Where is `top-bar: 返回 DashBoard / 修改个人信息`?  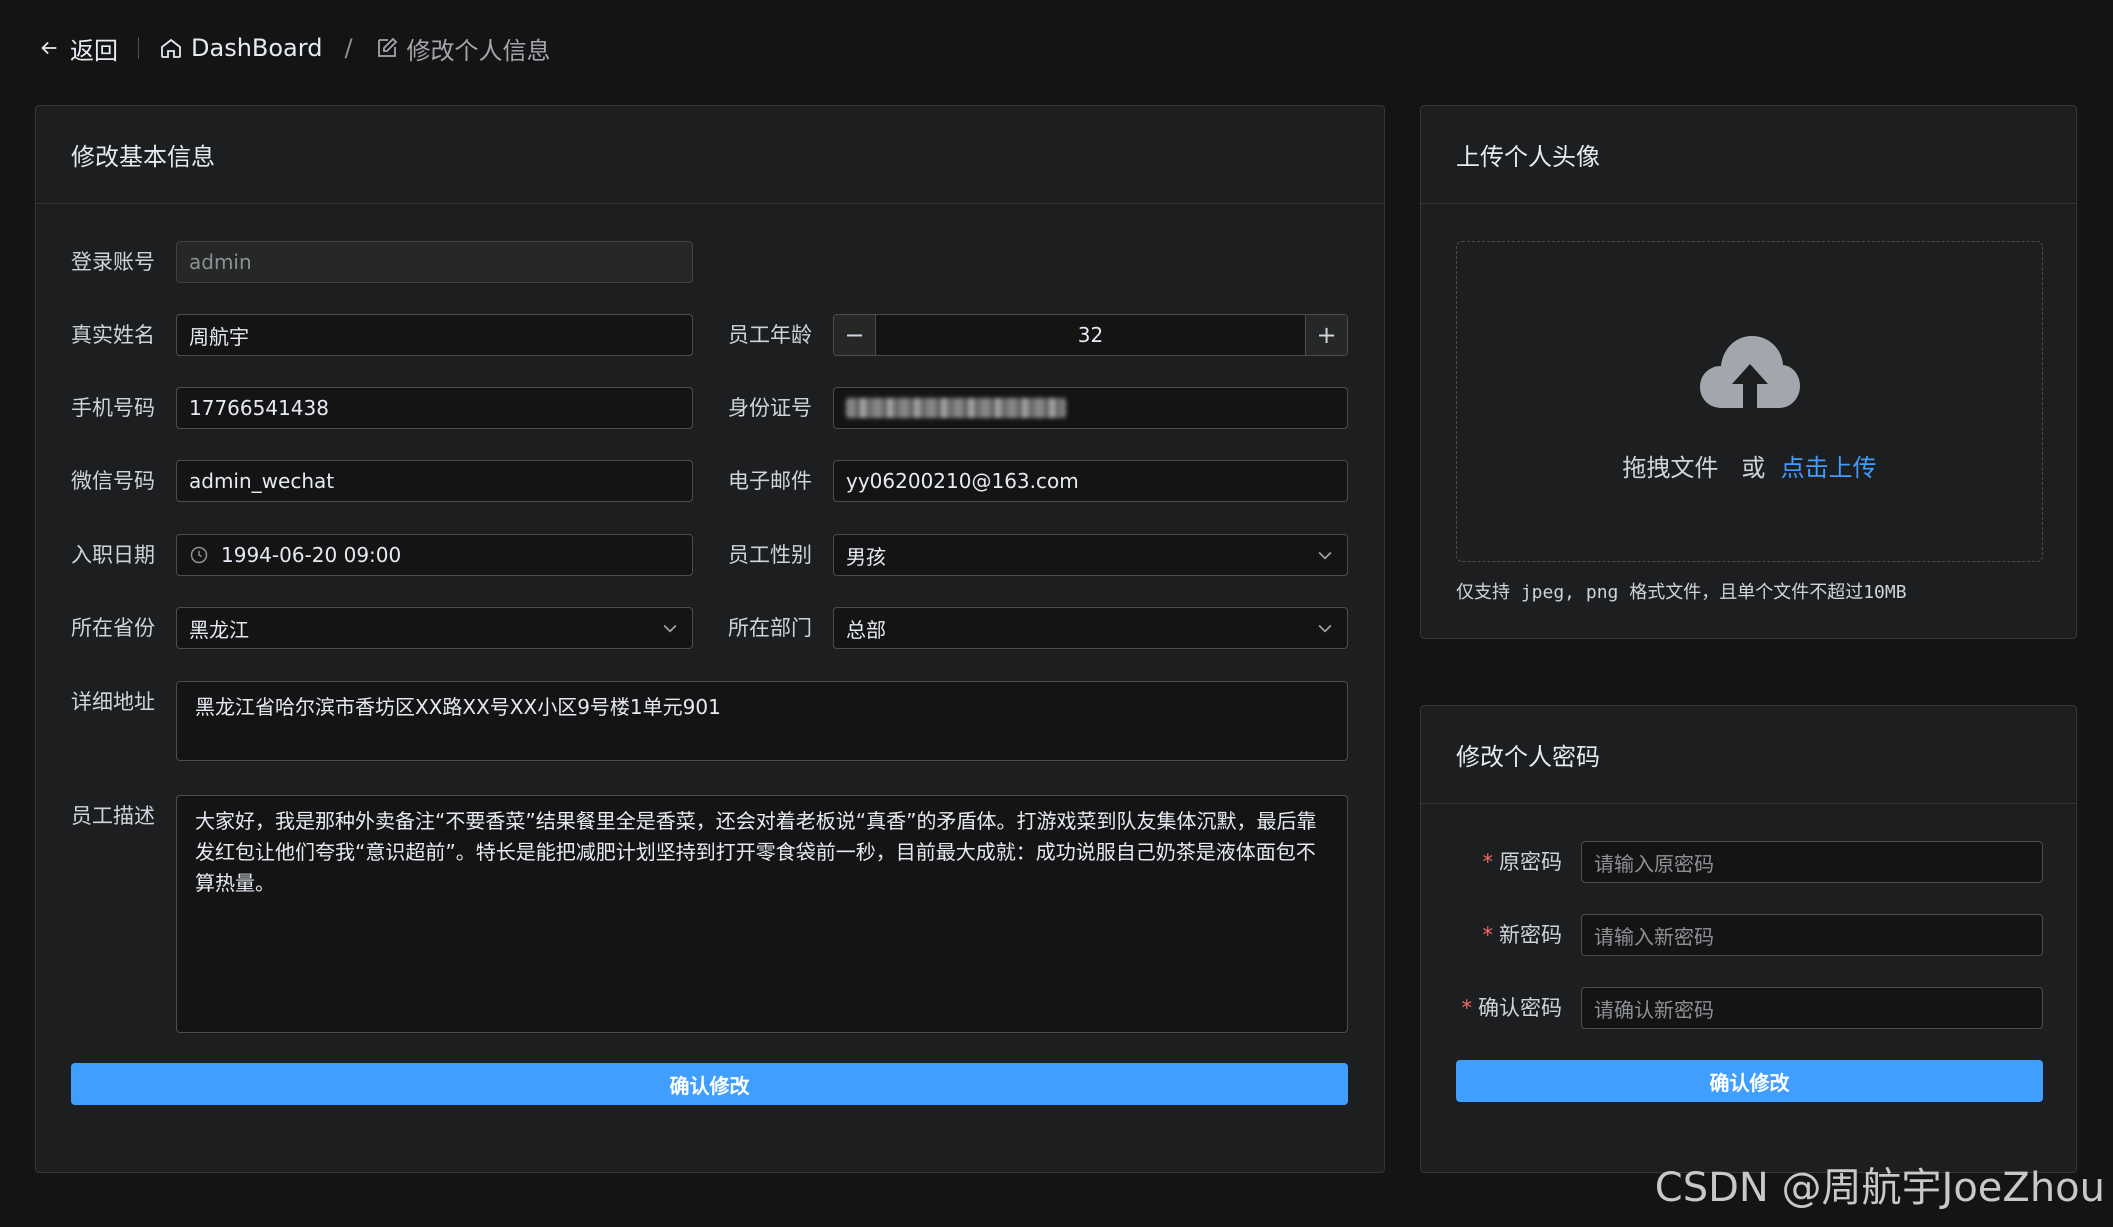
top-bar: 返回 DashBoard / 修改个人信息 is located at coordinates (294, 48).